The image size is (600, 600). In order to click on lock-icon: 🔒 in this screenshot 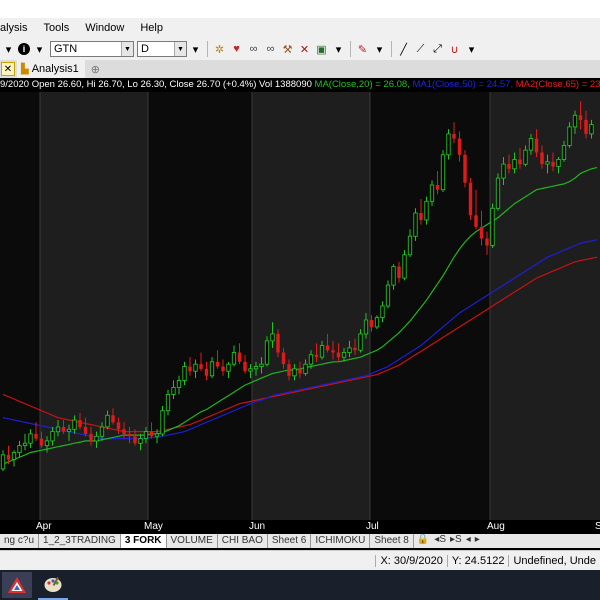, I will do `click(423, 541)`.